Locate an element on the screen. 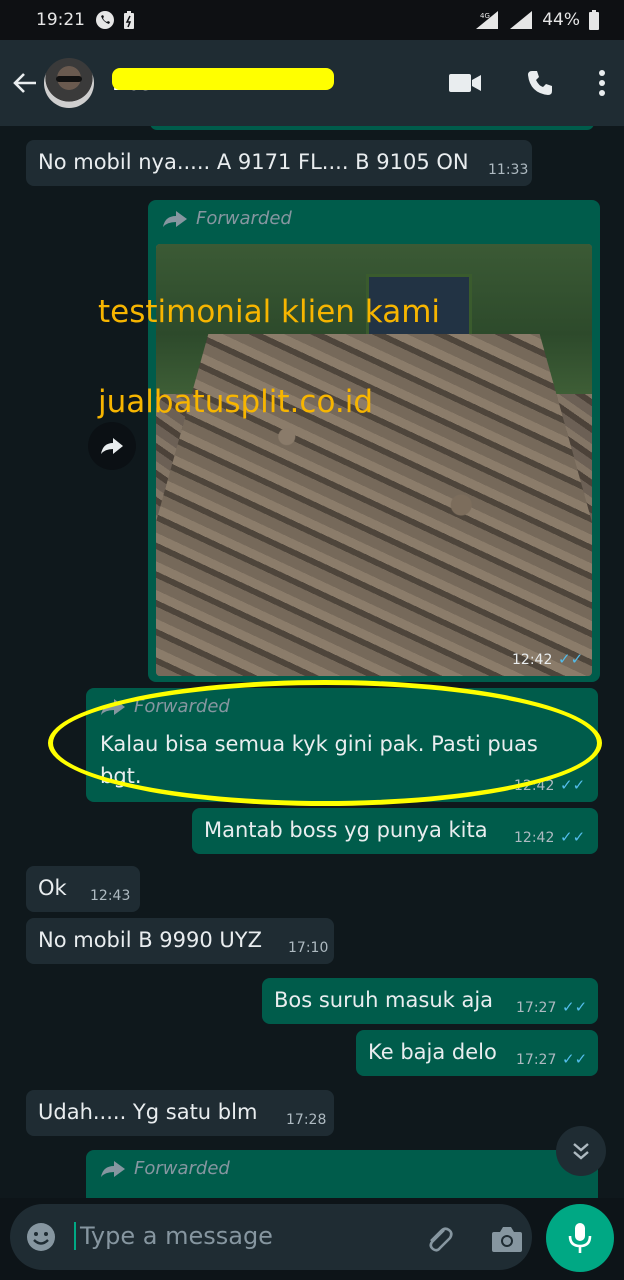 This screenshot has width=624, height=1280. message-bubble-outgoing: Mantab boss yg punya kita 12:42 ✓✓ is located at coordinates (395, 831).